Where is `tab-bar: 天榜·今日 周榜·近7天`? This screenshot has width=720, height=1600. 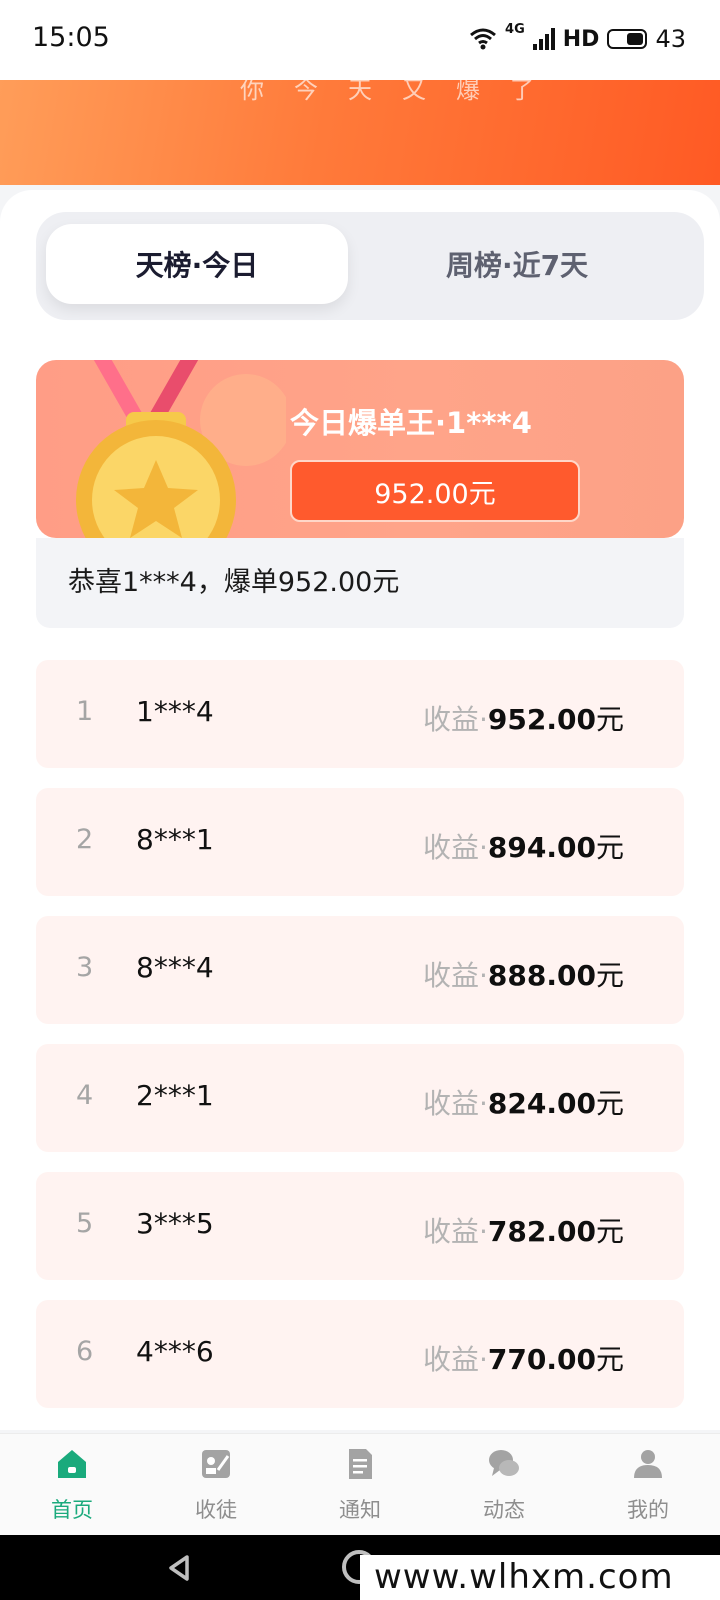
tab-bar: 天榜·今日 周榜·近7天 is located at coordinates (370, 266).